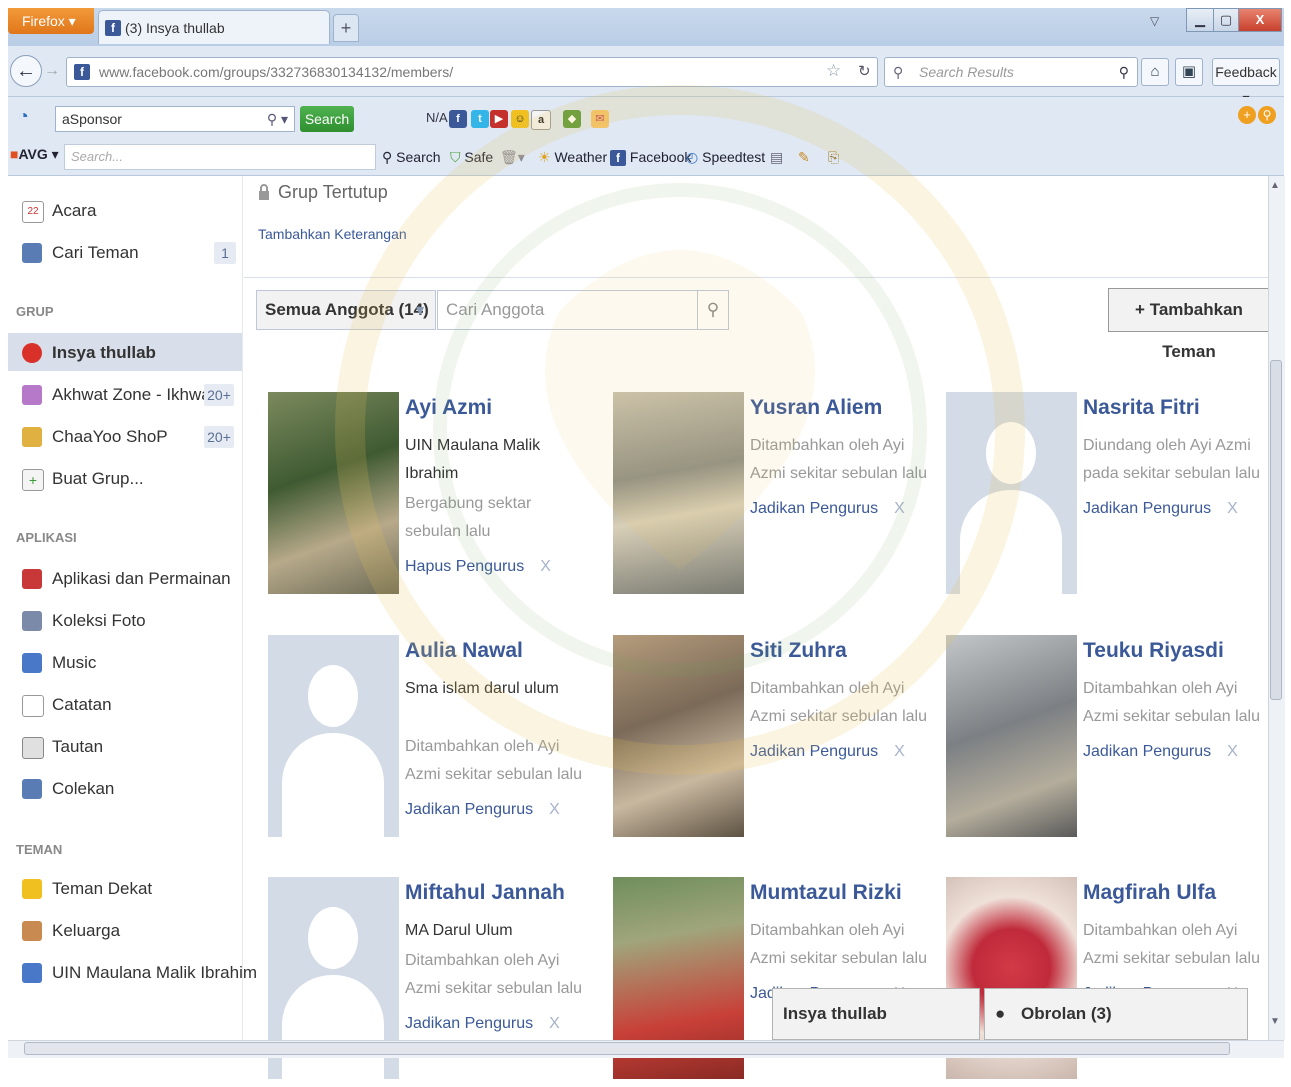  What do you see at coordinates (499, 119) in the screenshot?
I see `youtube-icon: ▶` at bounding box center [499, 119].